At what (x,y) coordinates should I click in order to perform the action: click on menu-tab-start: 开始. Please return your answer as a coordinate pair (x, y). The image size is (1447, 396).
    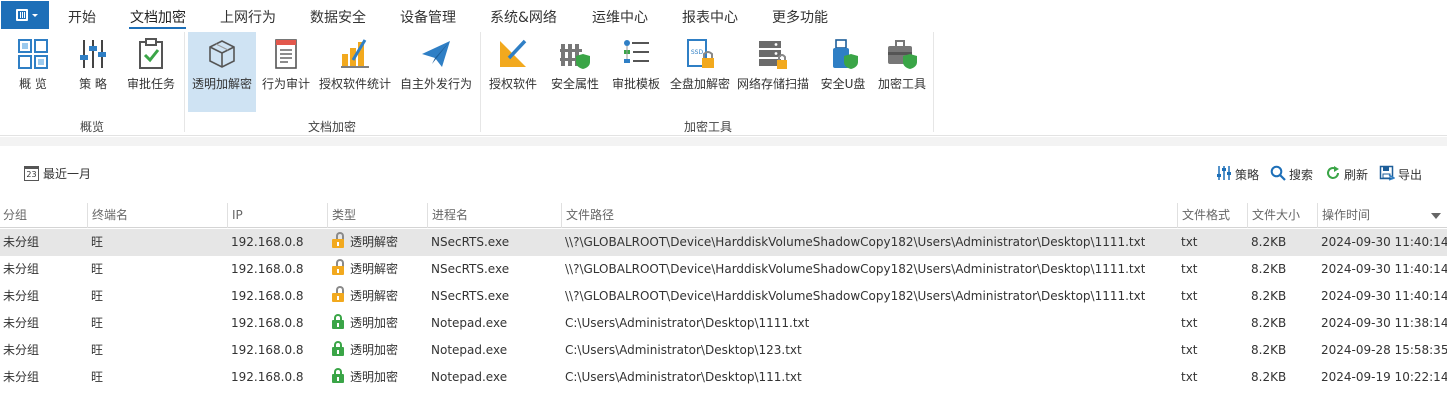
    Looking at the image, I should click on (82, 17).